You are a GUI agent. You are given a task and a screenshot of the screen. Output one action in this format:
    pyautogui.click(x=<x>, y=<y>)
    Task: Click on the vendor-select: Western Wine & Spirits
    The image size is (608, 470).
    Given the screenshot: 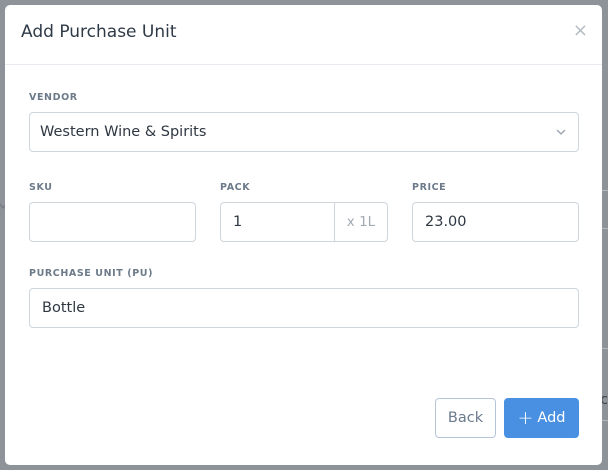 What is the action you would take?
    pyautogui.click(x=304, y=132)
    